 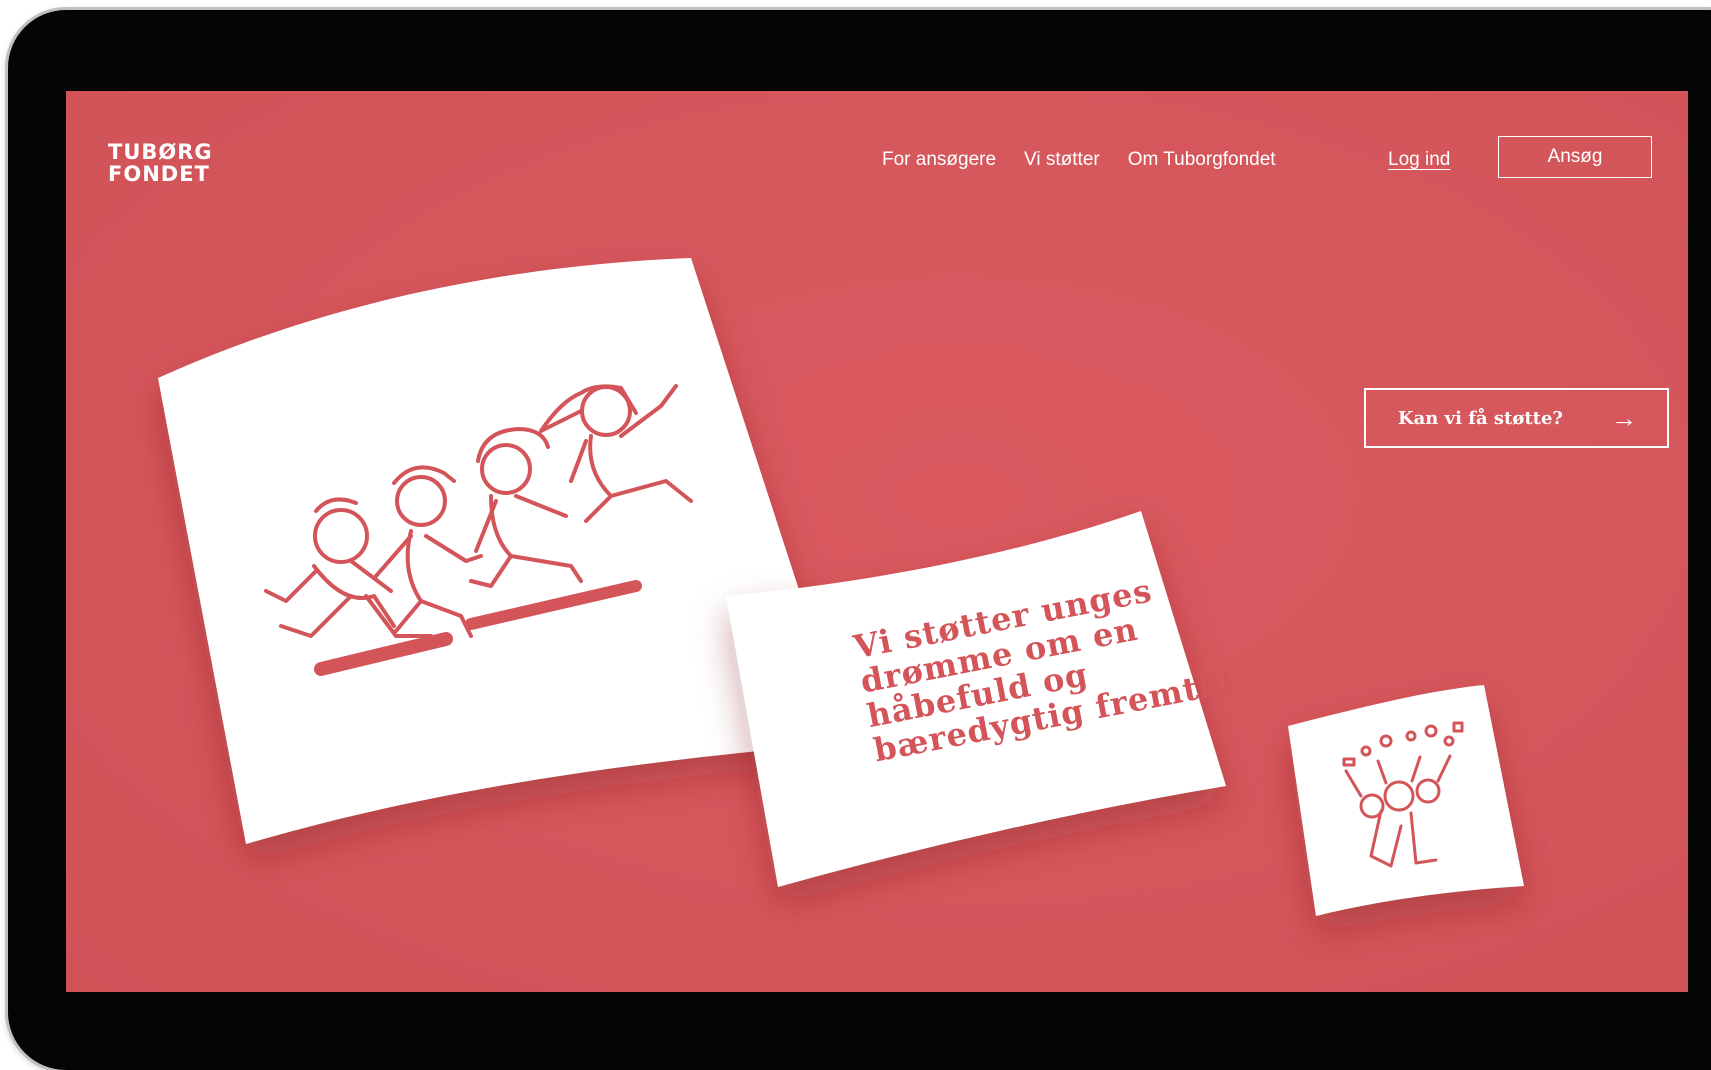 I want to click on cta-label: Kan vi få støtte?, so click(x=1480, y=418).